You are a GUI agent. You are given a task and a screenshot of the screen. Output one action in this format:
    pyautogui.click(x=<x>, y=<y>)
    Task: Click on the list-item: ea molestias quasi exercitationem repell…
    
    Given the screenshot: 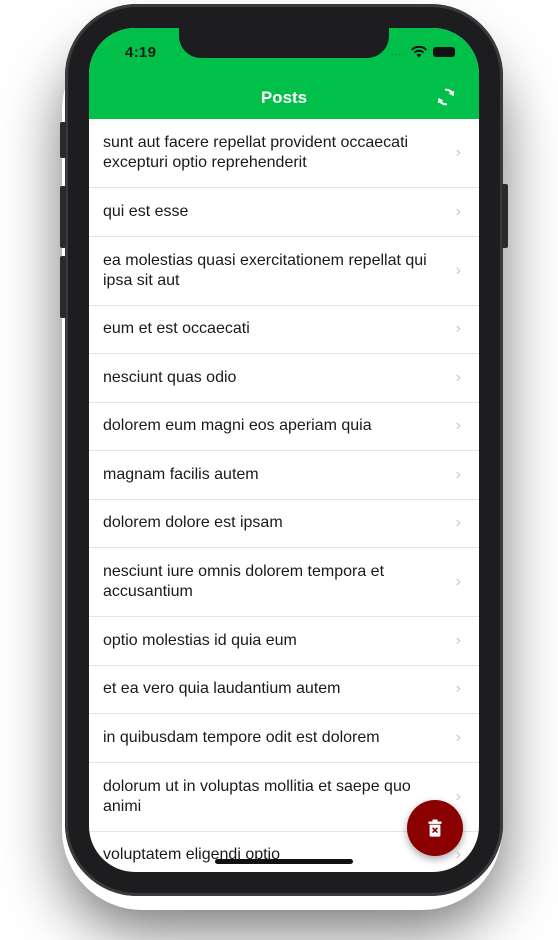 What is the action you would take?
    pyautogui.click(x=284, y=271)
    